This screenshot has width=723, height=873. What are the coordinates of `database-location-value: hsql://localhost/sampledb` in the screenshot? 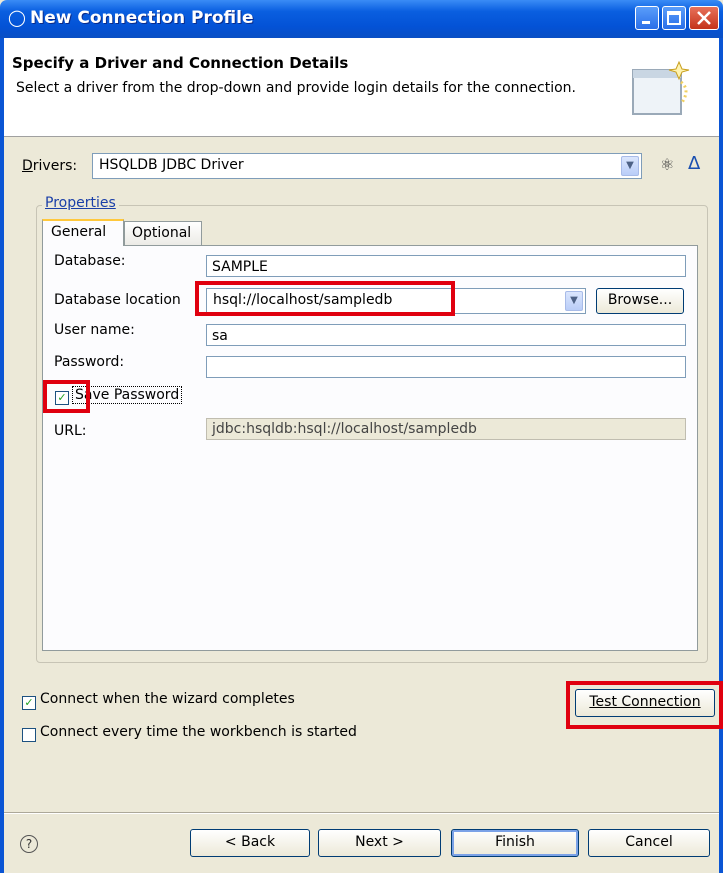 It's located at (303, 300).